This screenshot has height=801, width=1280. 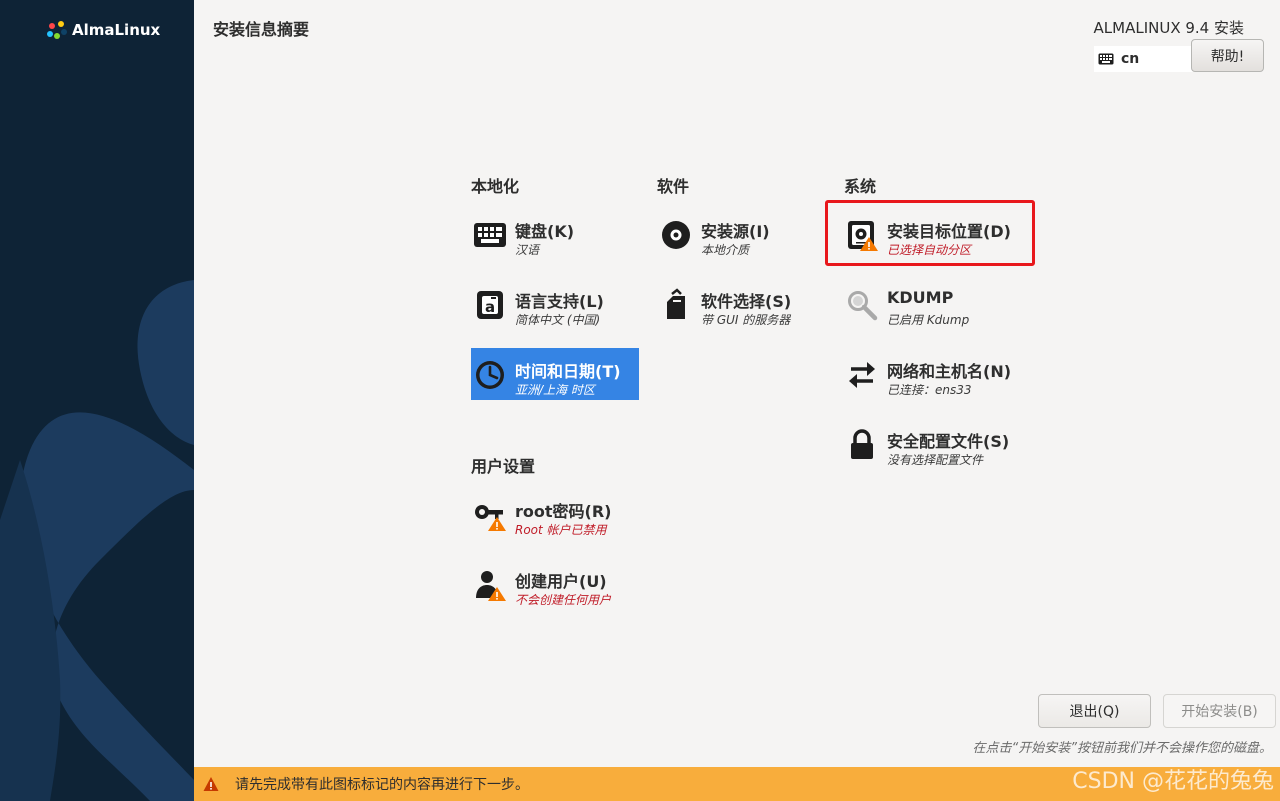 What do you see at coordinates (97, 540) in the screenshot?
I see `sidebar-artwork` at bounding box center [97, 540].